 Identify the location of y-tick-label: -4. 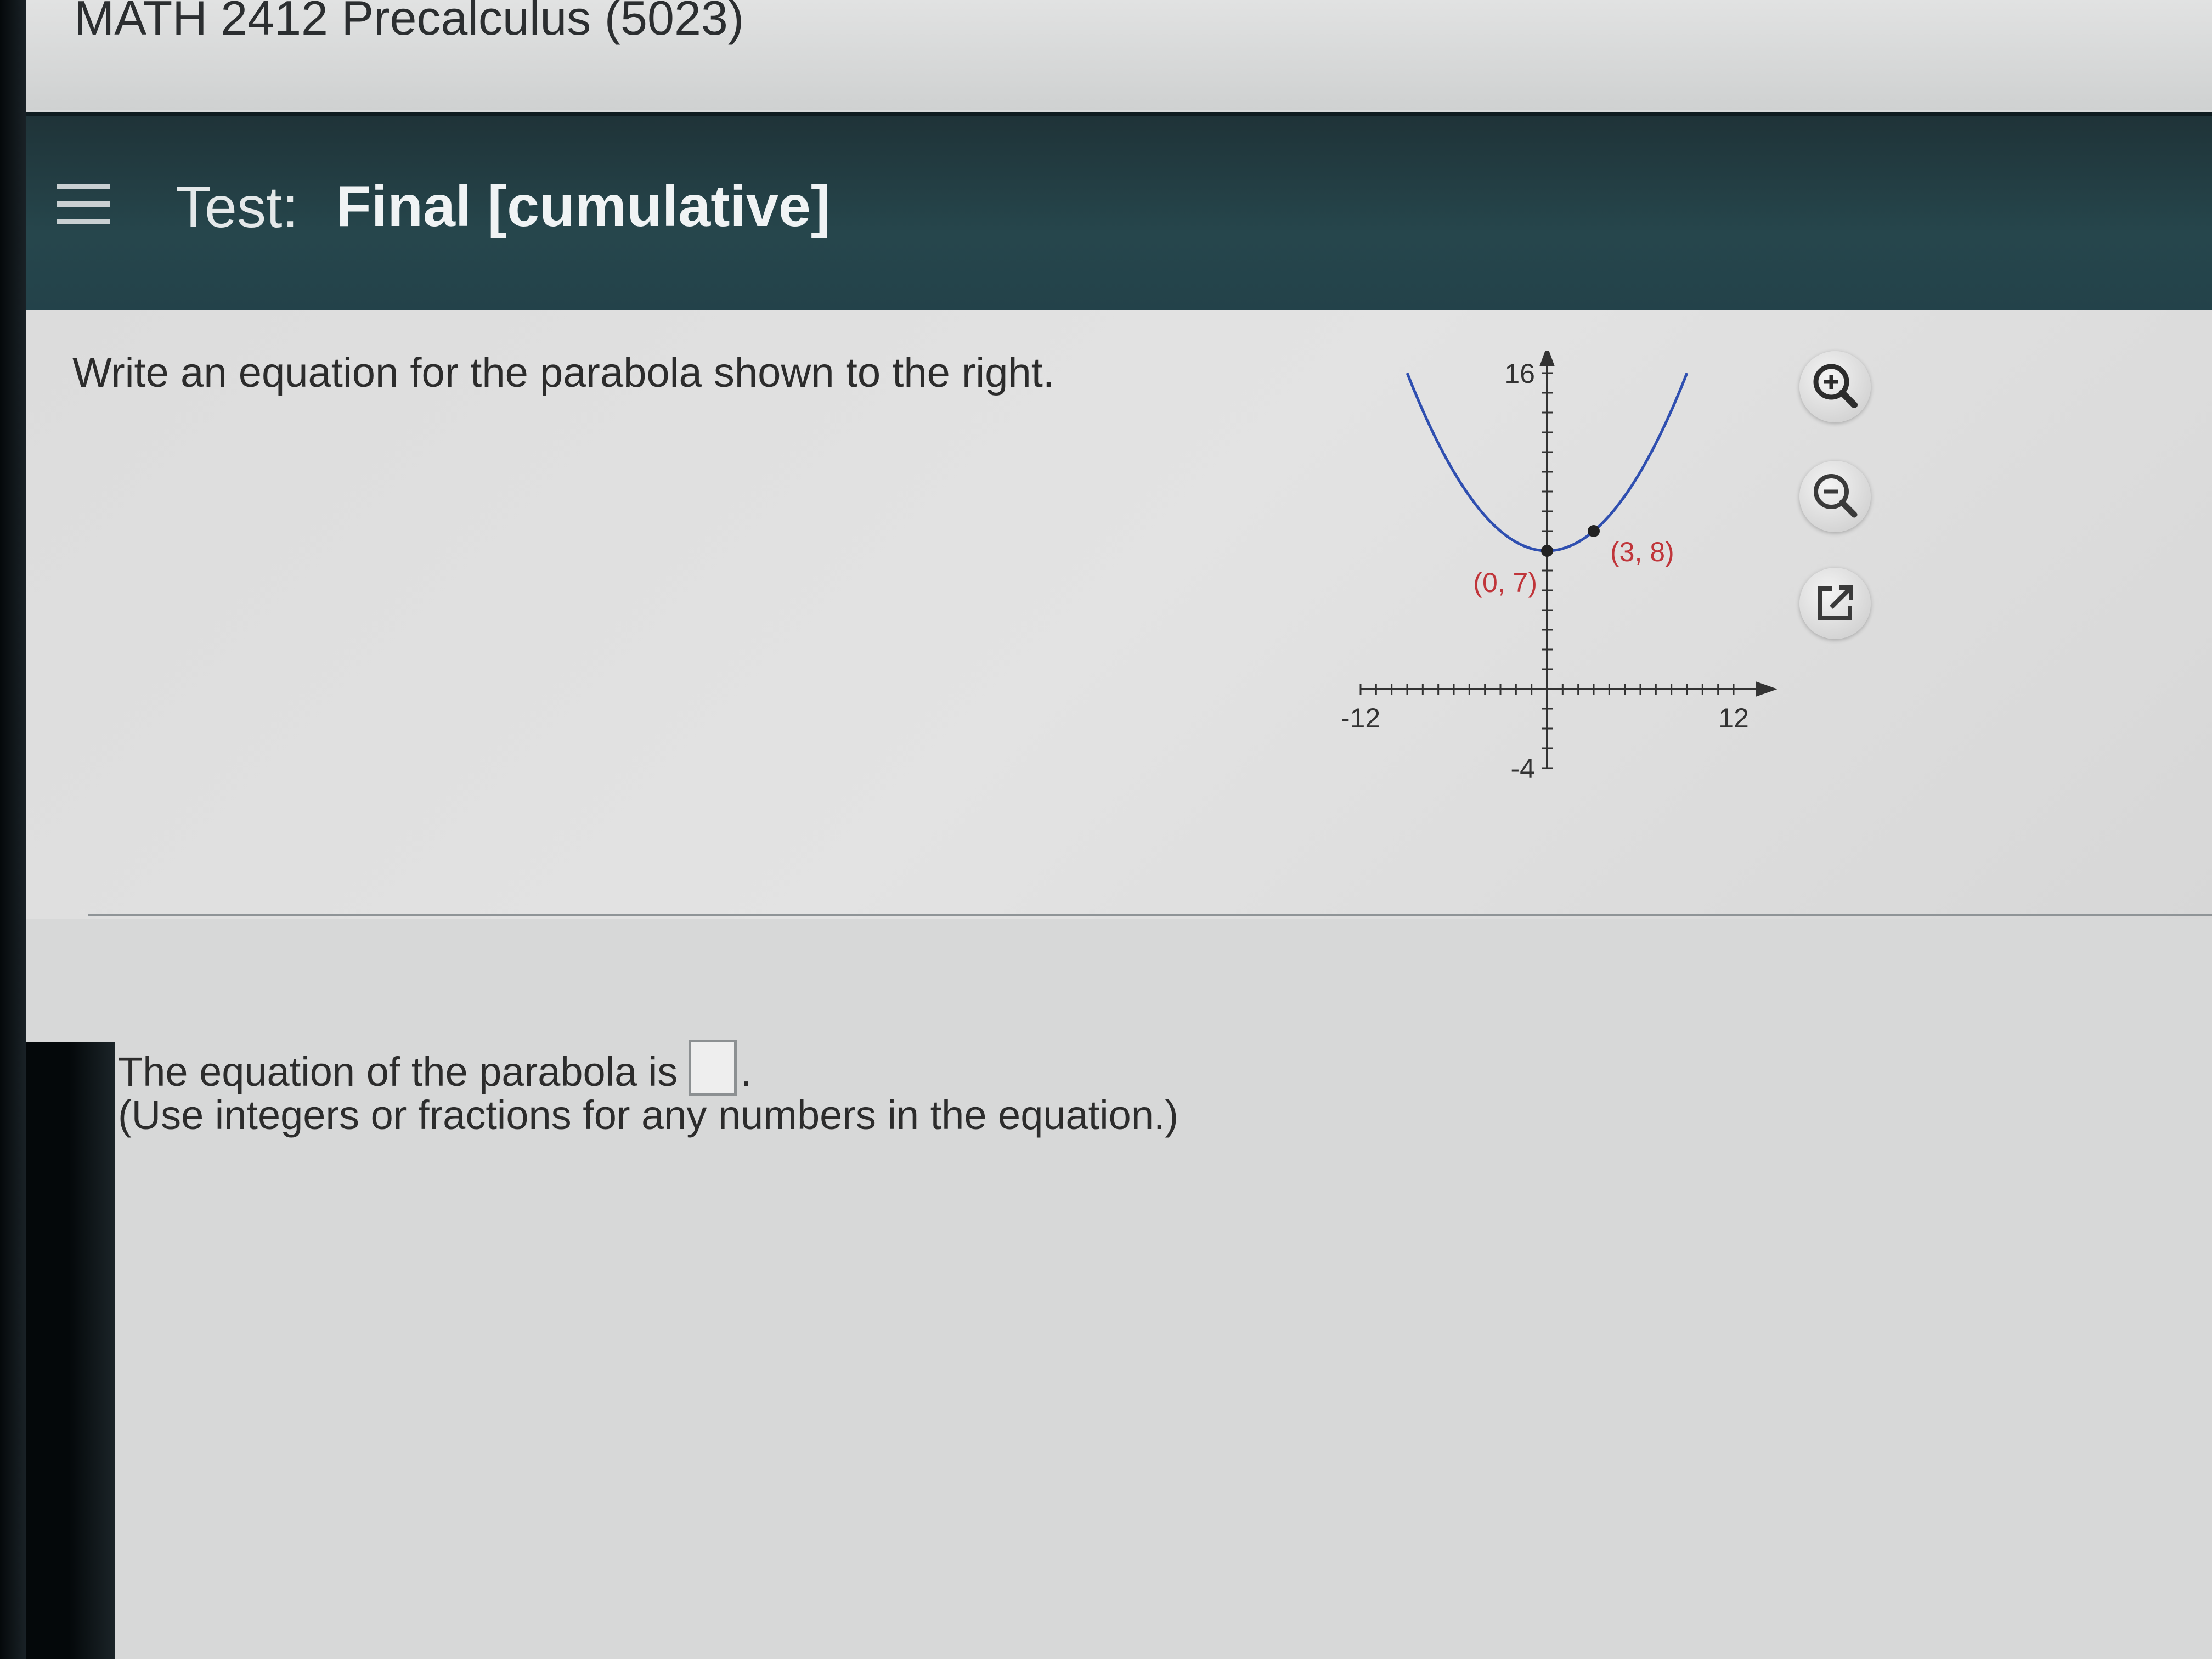
(1523, 768).